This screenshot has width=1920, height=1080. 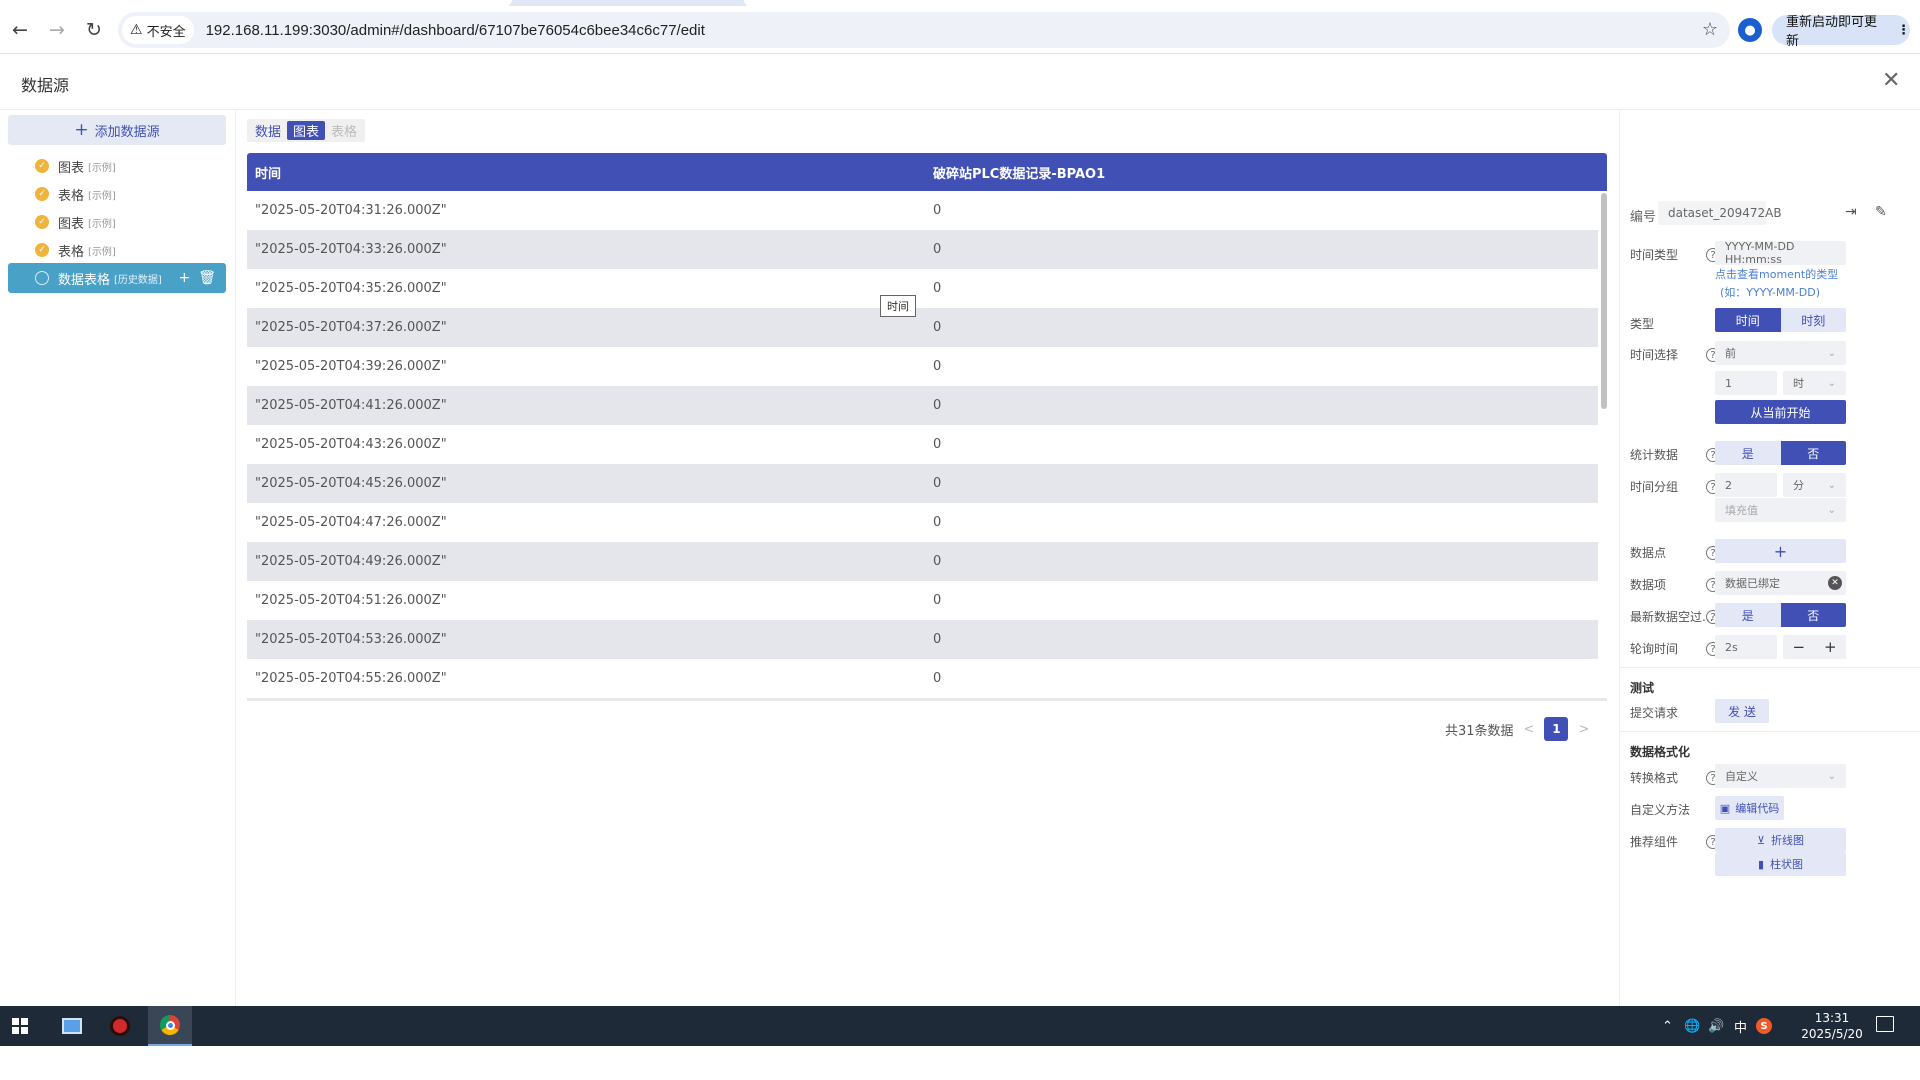 What do you see at coordinates (1746, 485) in the screenshot?
I see `group-amount-input: 2` at bounding box center [1746, 485].